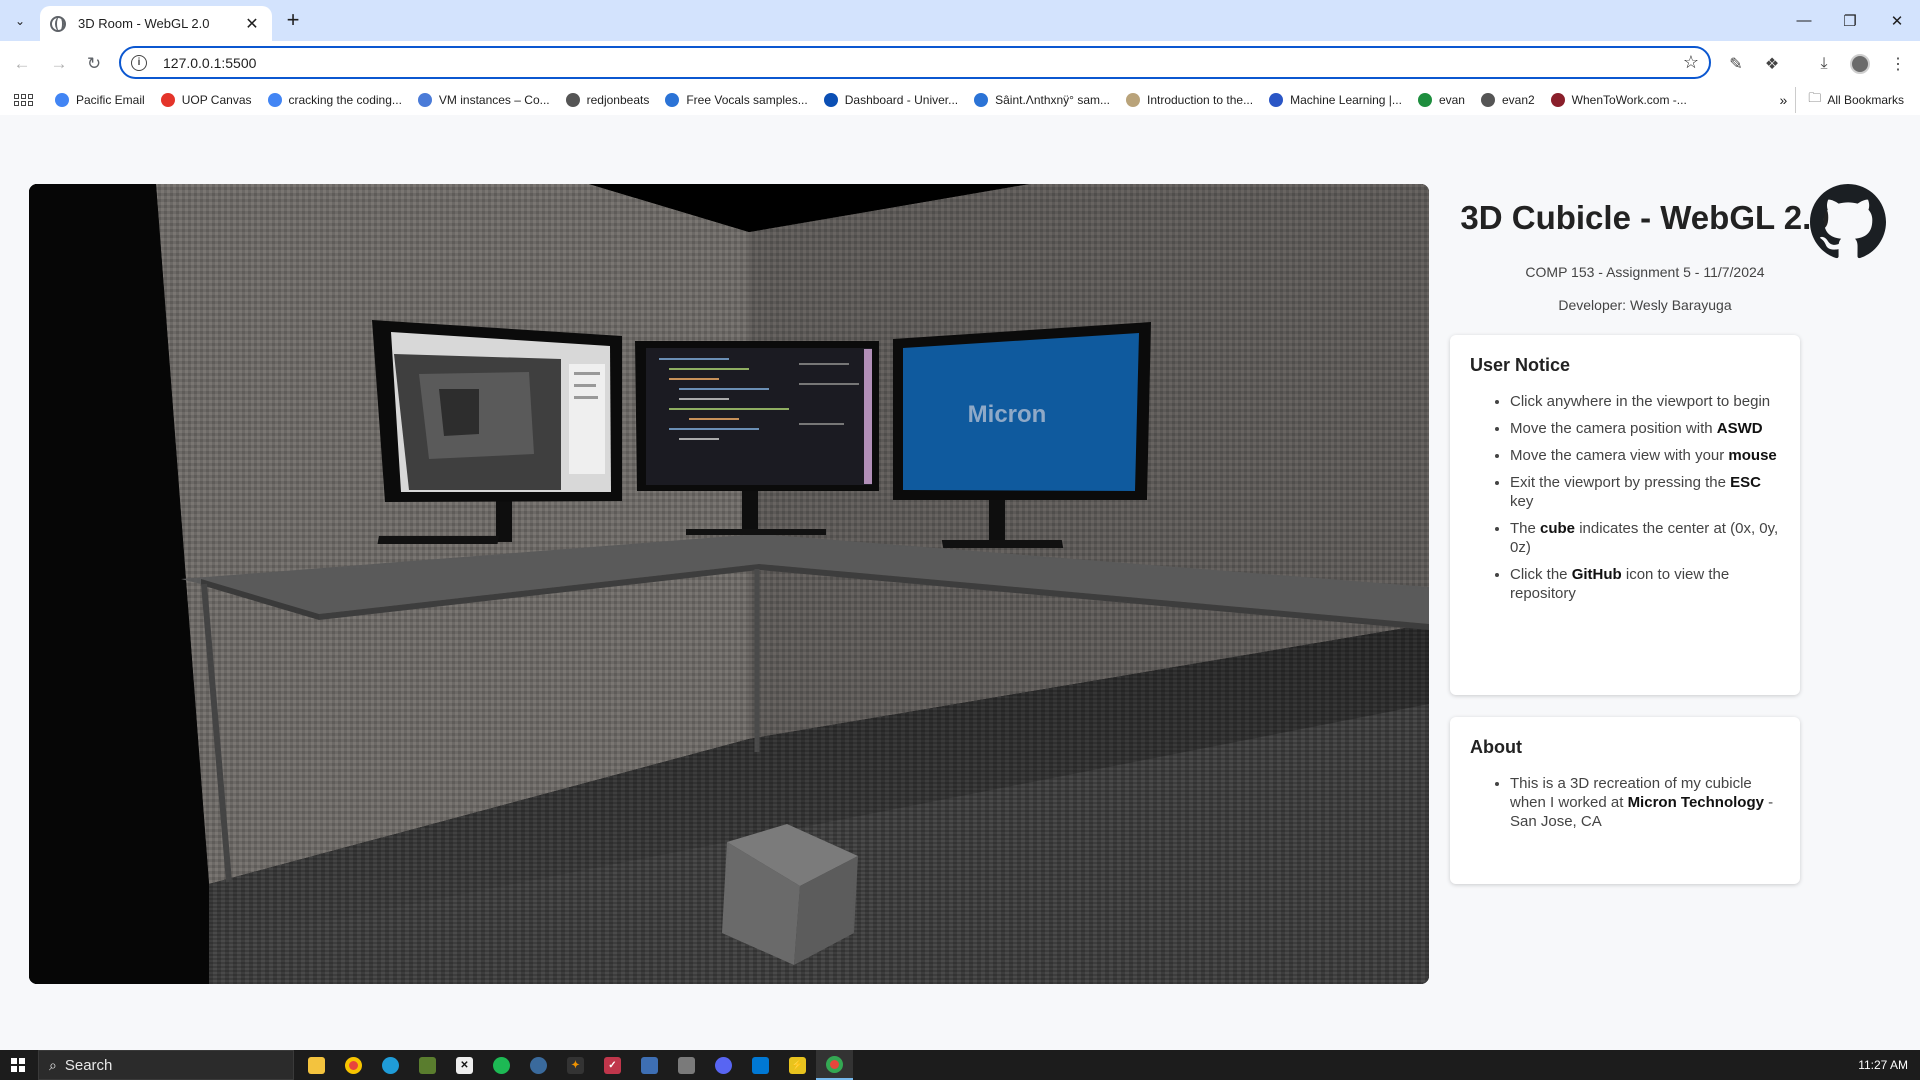  Describe the element at coordinates (139, 62) in the screenshot. I see `site-info-icon: i` at that location.